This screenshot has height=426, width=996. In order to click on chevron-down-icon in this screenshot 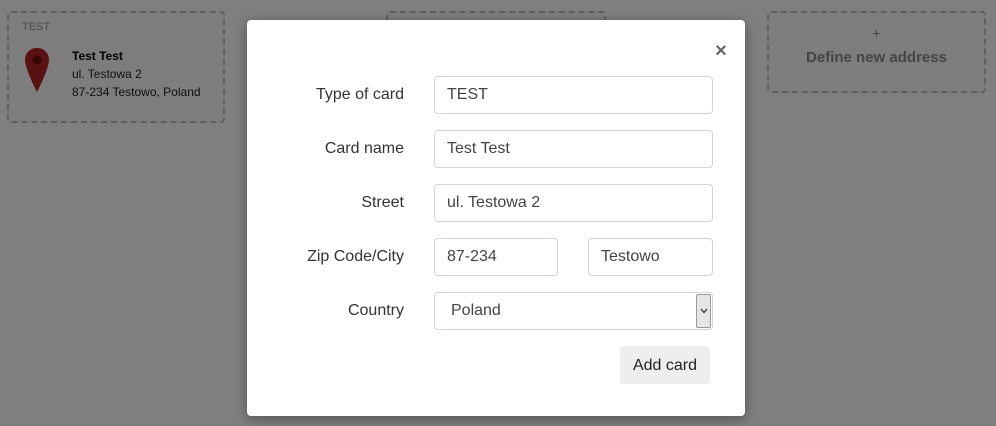, I will do `click(703, 311)`.